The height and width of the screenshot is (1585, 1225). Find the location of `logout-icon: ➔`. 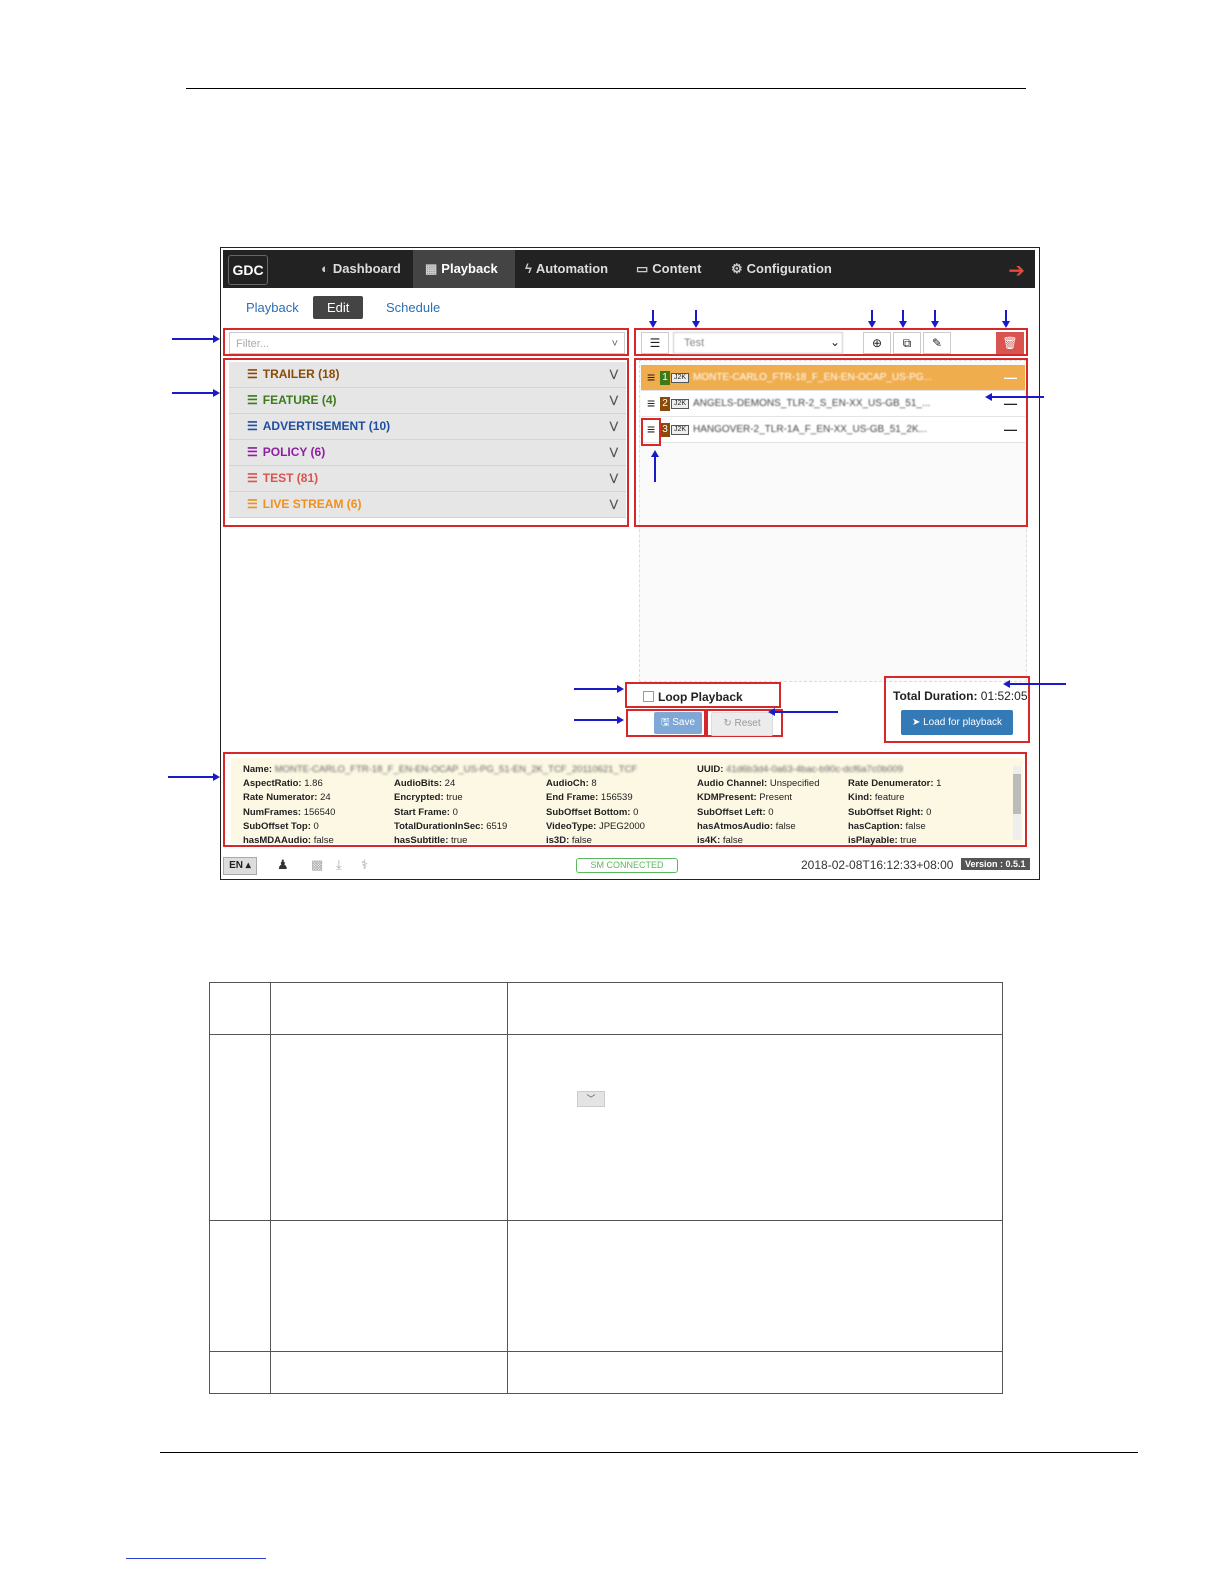

logout-icon: ➔ is located at coordinates (1016, 270).